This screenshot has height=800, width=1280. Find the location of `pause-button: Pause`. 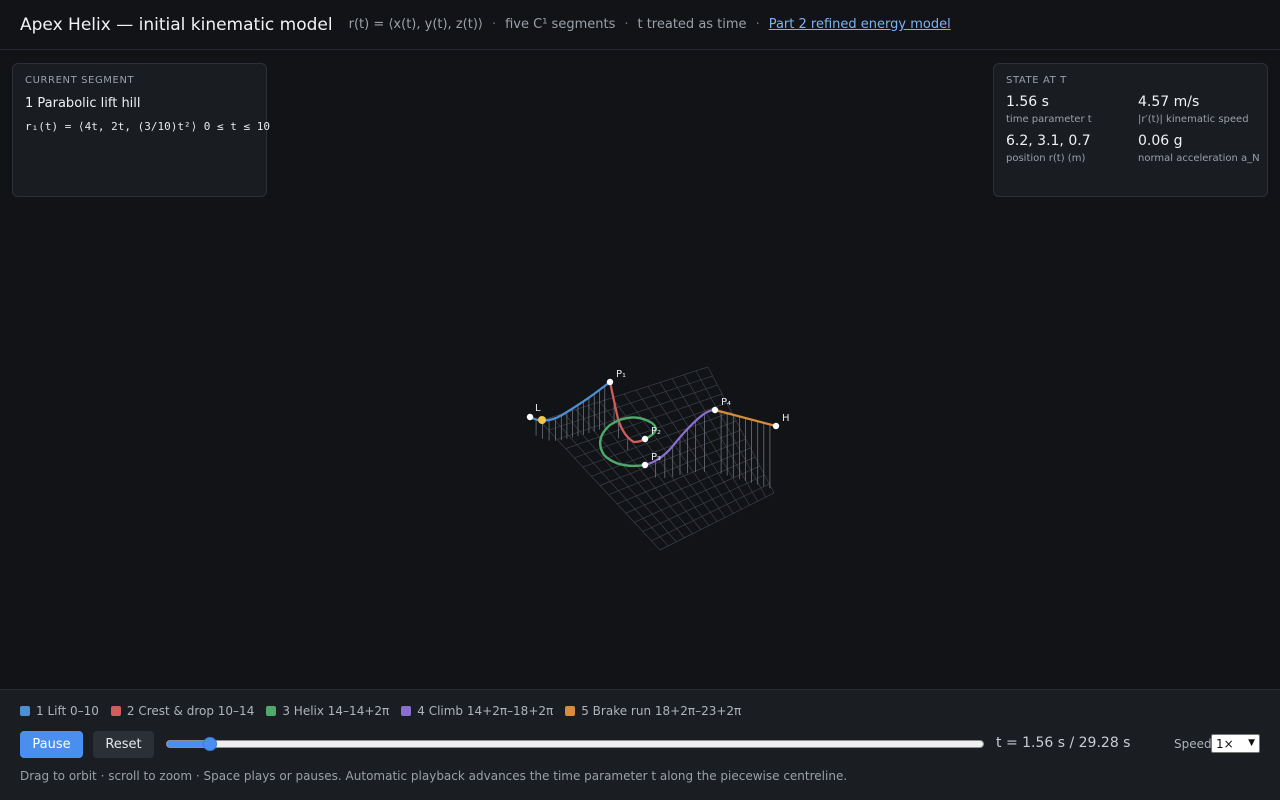

pause-button: Pause is located at coordinates (51, 744).